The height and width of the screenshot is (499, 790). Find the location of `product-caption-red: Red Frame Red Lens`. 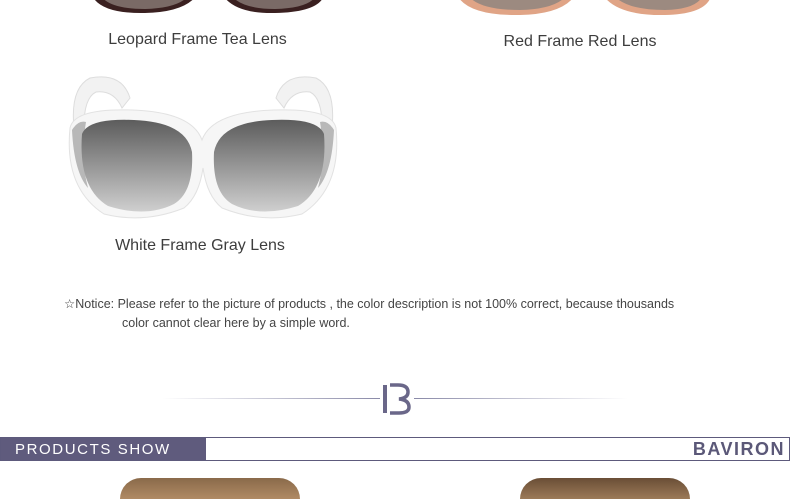

product-caption-red: Red Frame Red Lens is located at coordinates (580, 41).